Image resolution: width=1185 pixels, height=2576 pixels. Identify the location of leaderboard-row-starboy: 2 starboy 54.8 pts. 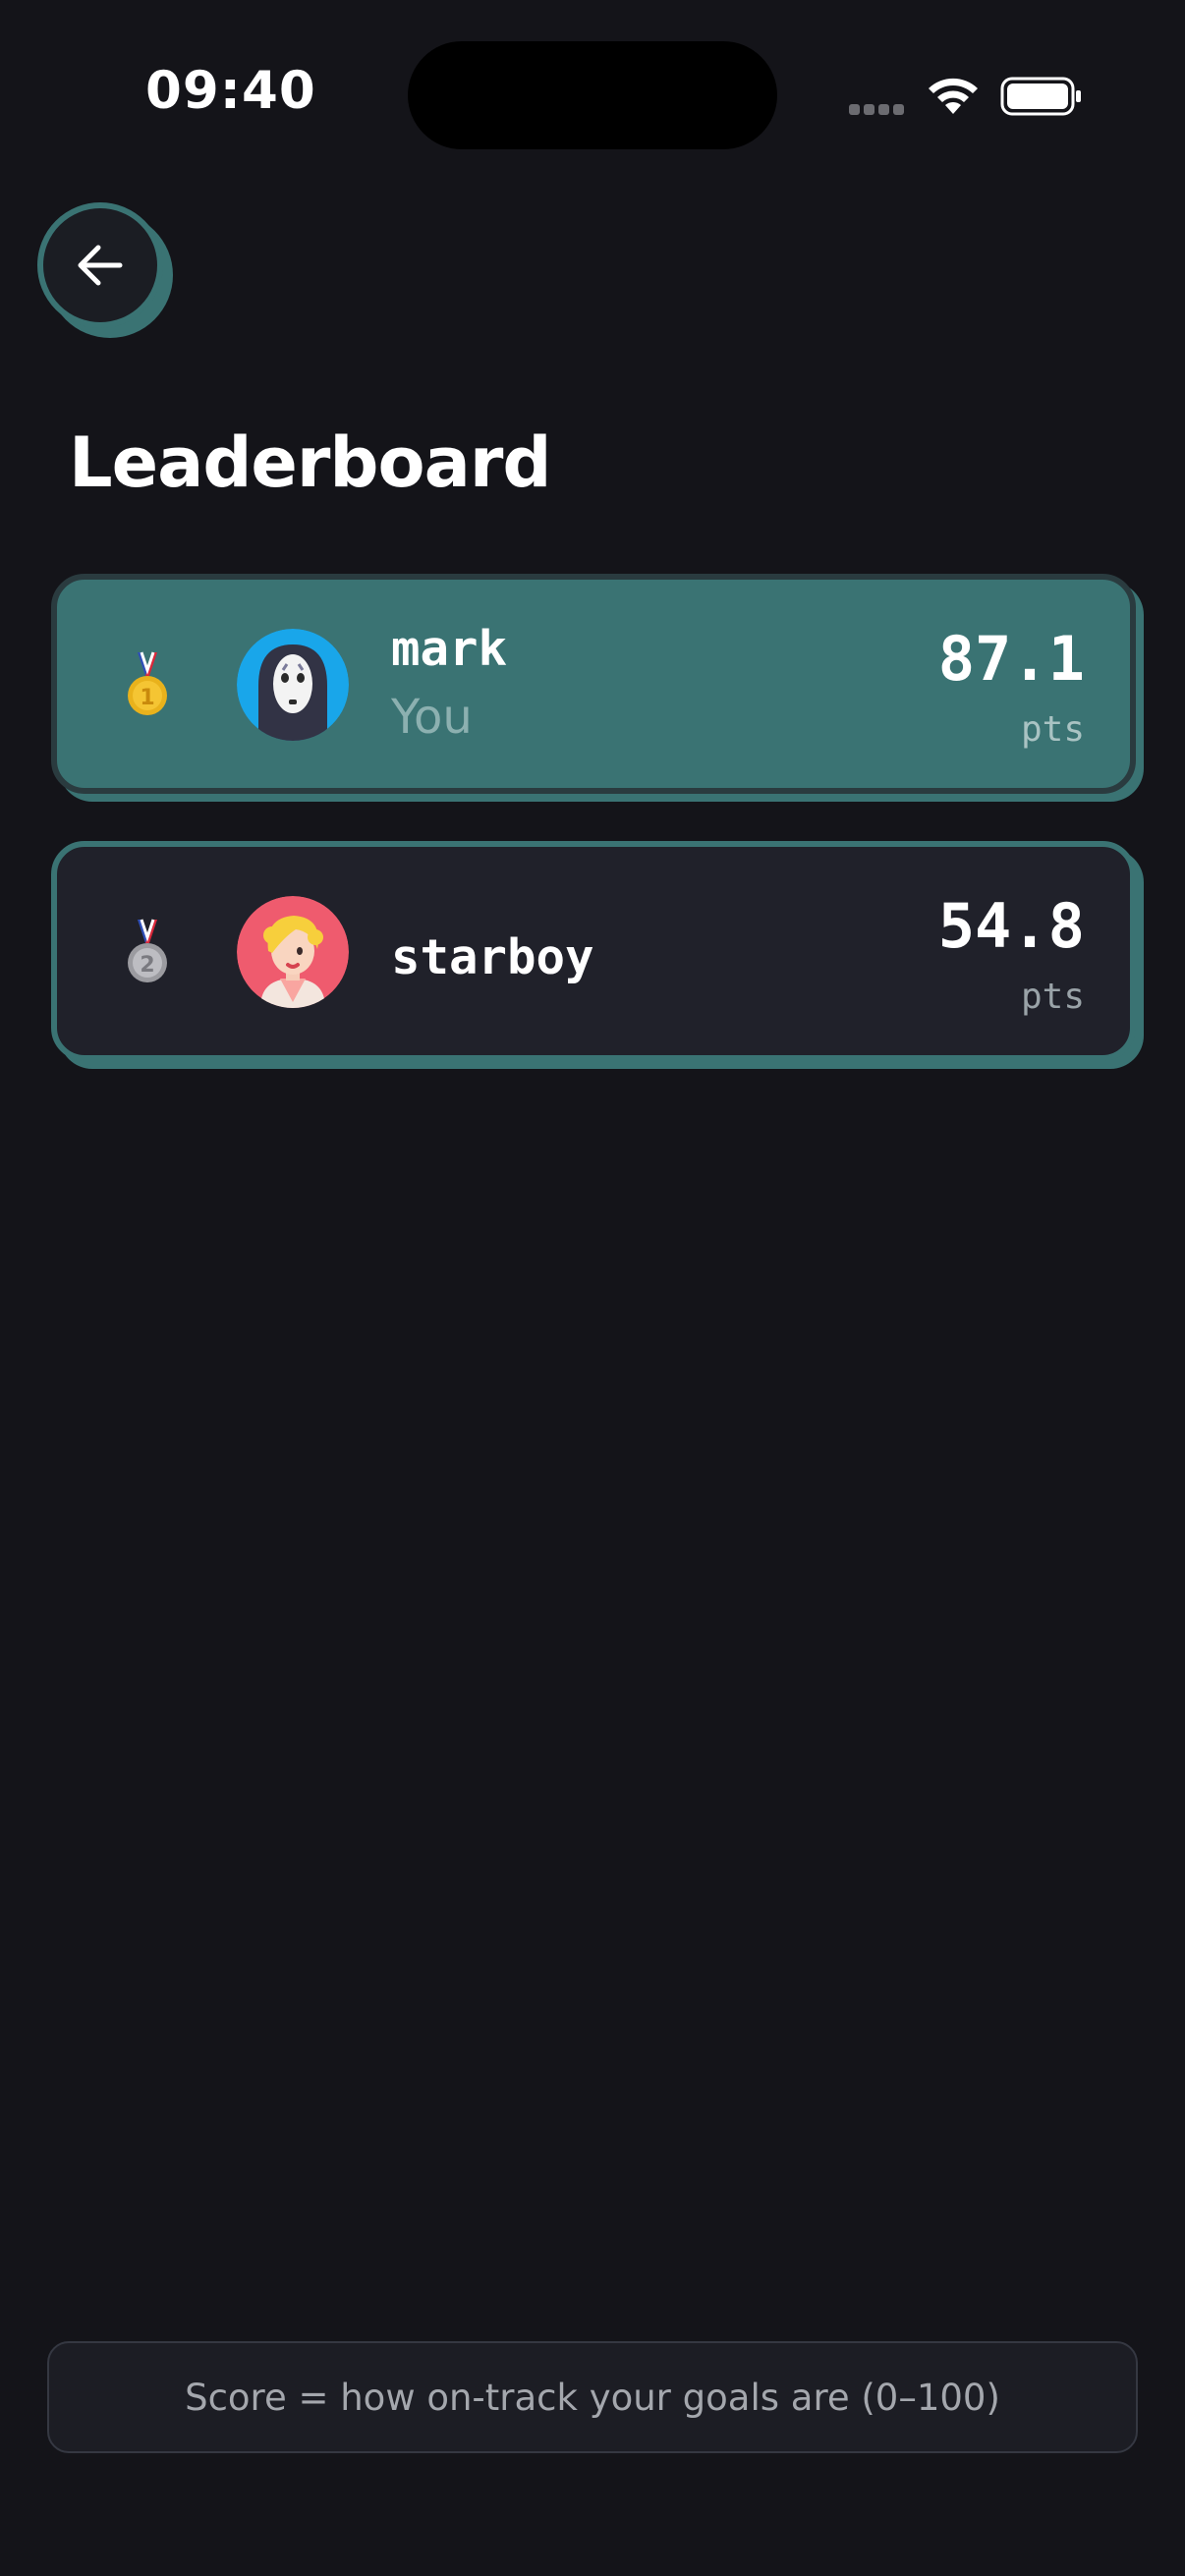
(594, 951).